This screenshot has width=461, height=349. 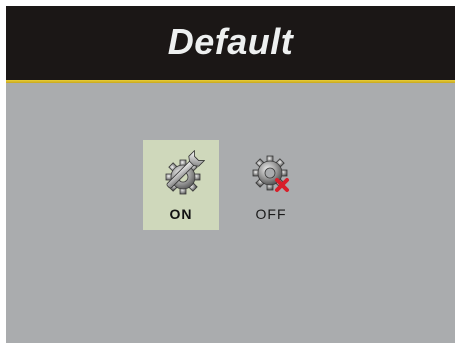 What do you see at coordinates (181, 214) in the screenshot?
I see `option-on-label: ON` at bounding box center [181, 214].